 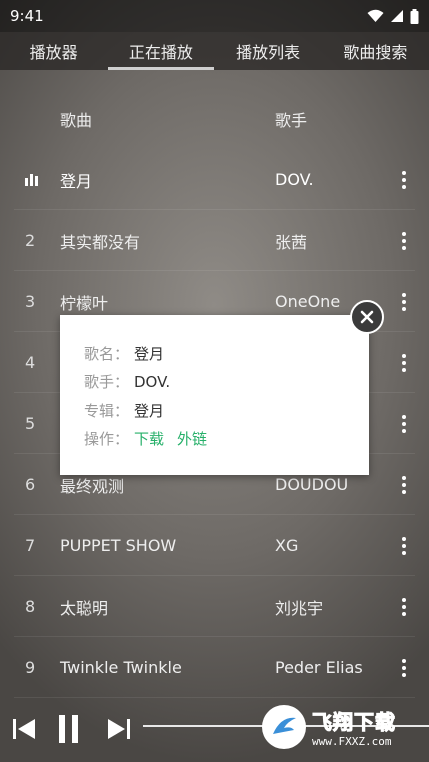 I want to click on download-link: 下载, so click(x=149, y=438).